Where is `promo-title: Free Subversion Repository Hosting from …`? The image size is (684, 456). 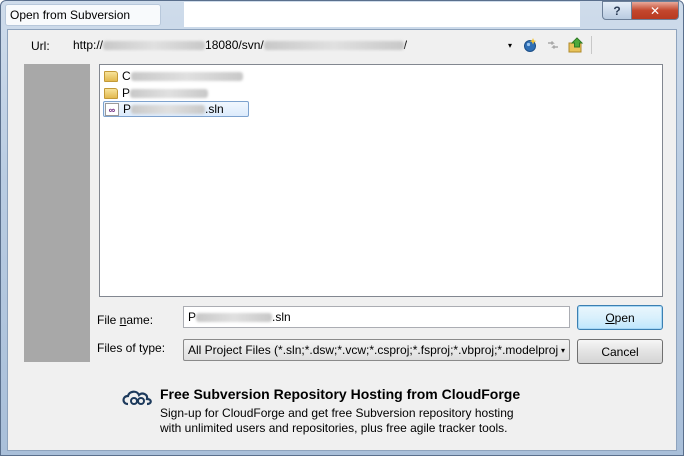 promo-title: Free Subversion Repository Hosting from … is located at coordinates (340, 394).